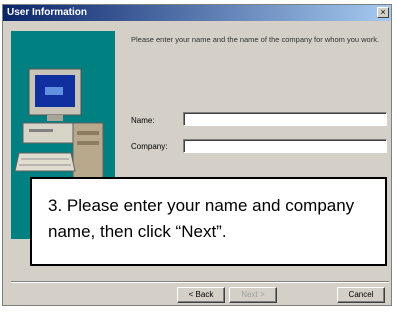 The width and height of the screenshot is (396, 314). I want to click on back-button: < Back, so click(201, 295).